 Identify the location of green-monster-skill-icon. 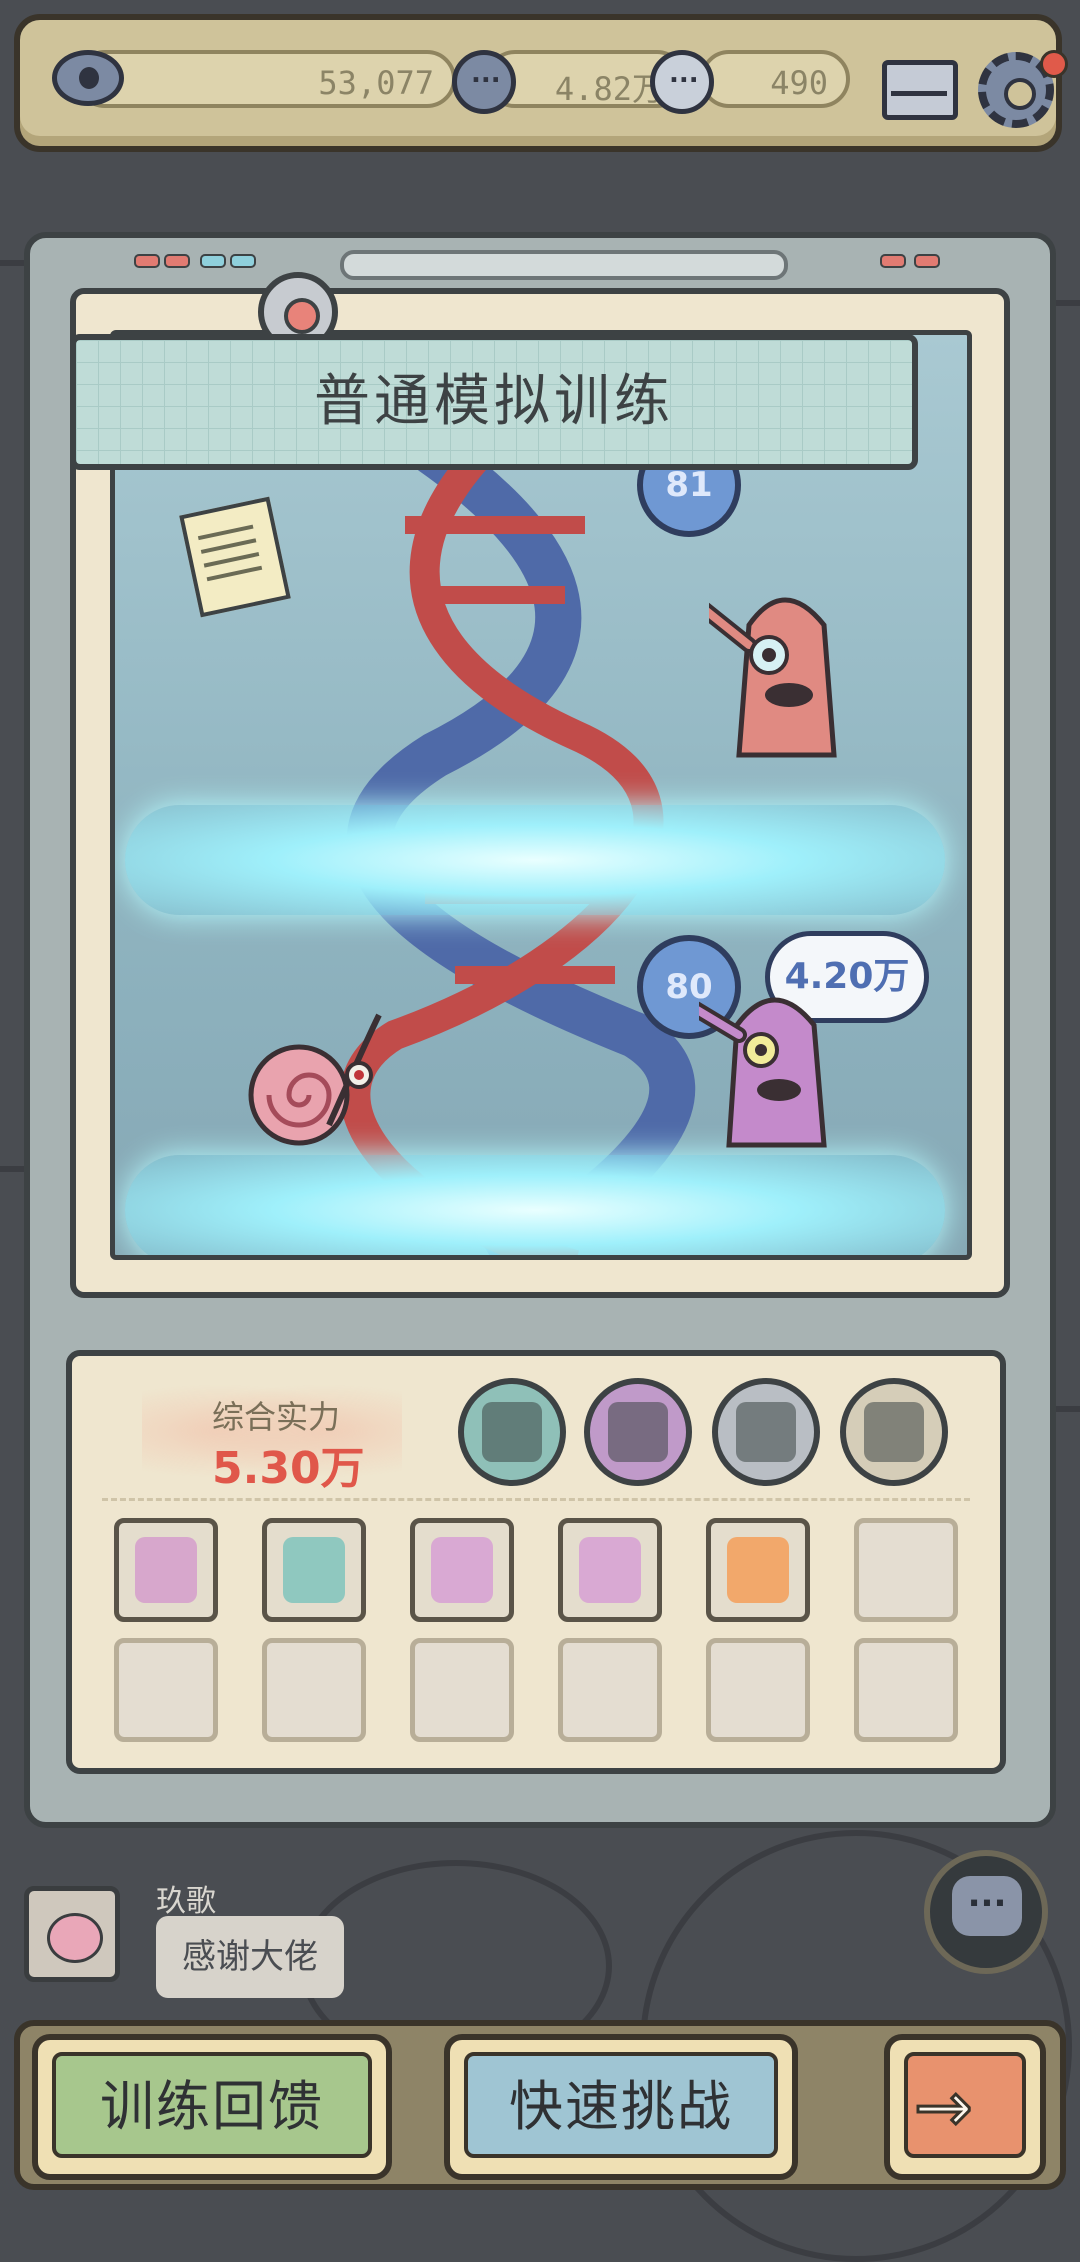
(512, 1432).